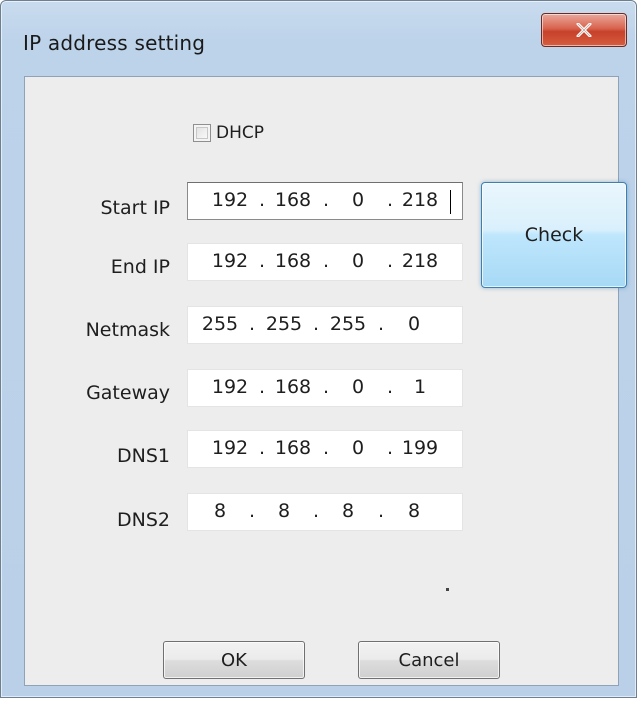  What do you see at coordinates (114, 43) in the screenshot?
I see `window-title: IP address setting` at bounding box center [114, 43].